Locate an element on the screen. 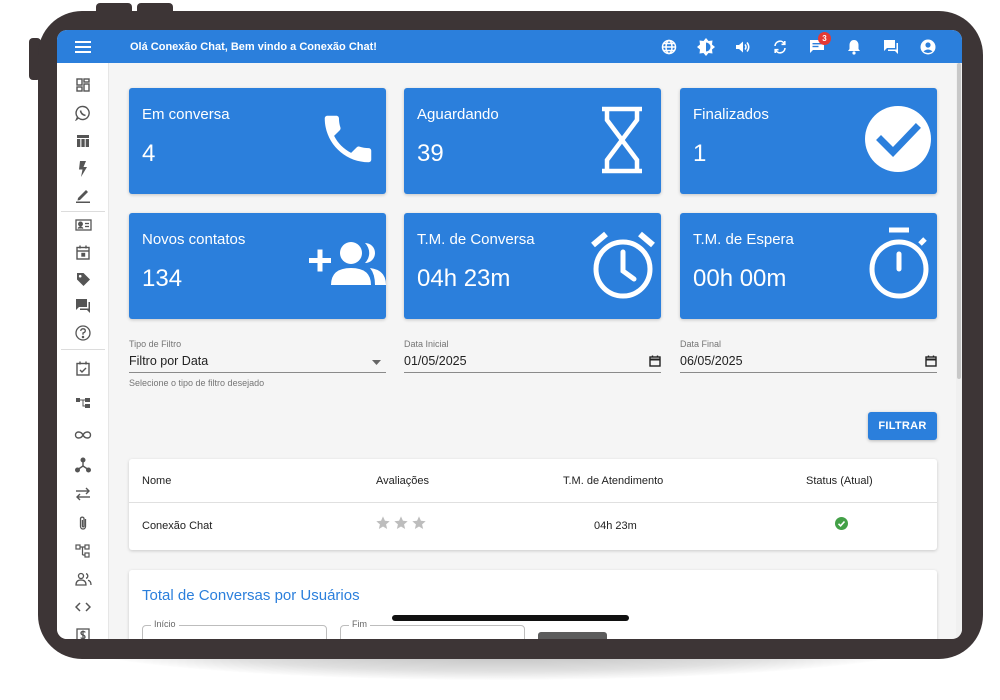 This screenshot has width=1000, height=700. sidebar-item-integrations is located at coordinates (83, 435).